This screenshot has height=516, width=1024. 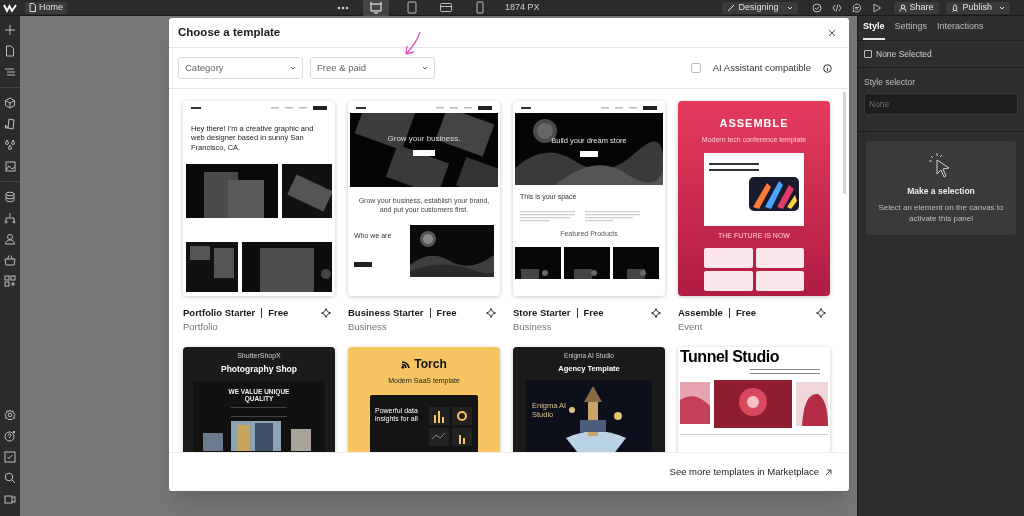 I want to click on tablet-icon, so click(x=412, y=7).